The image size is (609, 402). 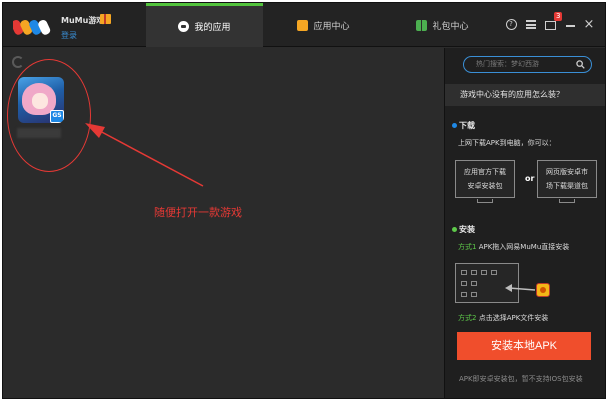 What do you see at coordinates (184, 26) in the screenshot?
I see `my-apps-icon` at bounding box center [184, 26].